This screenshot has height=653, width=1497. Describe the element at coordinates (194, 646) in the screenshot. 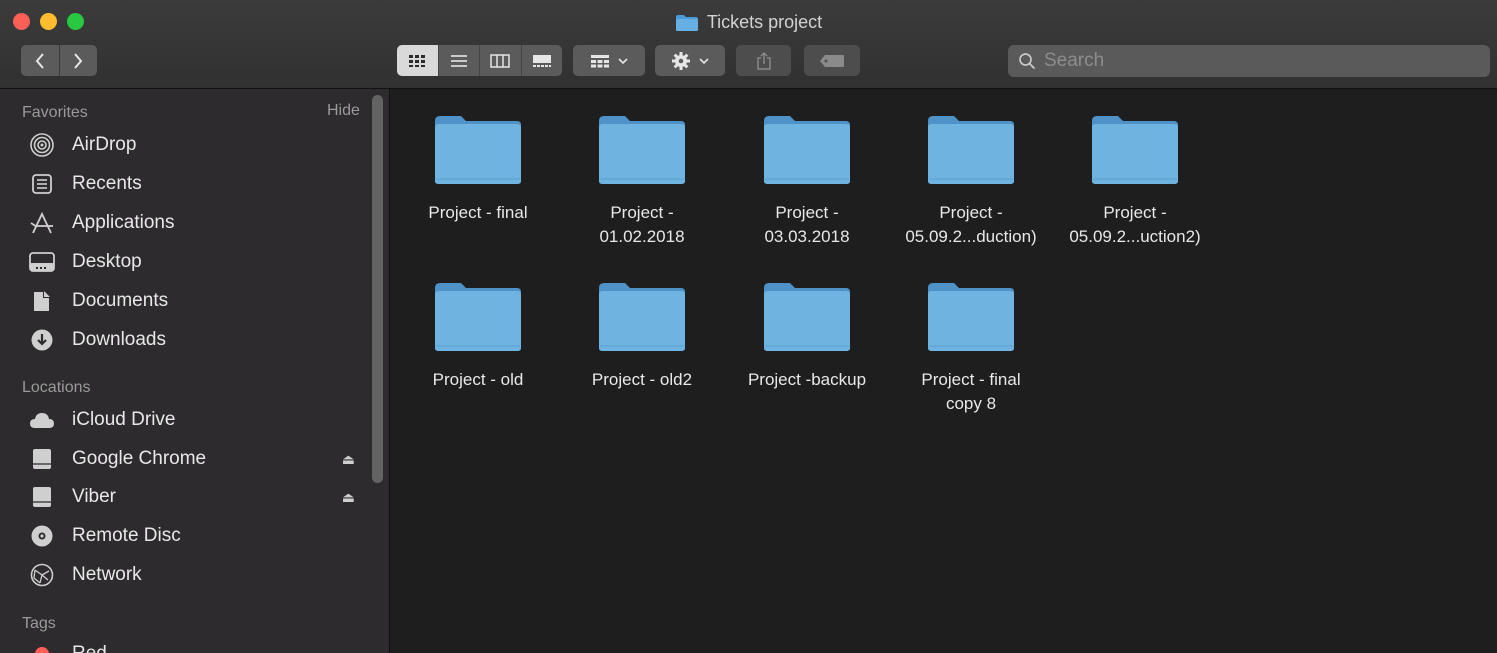

I see `sidebar-tag-red: Red` at that location.